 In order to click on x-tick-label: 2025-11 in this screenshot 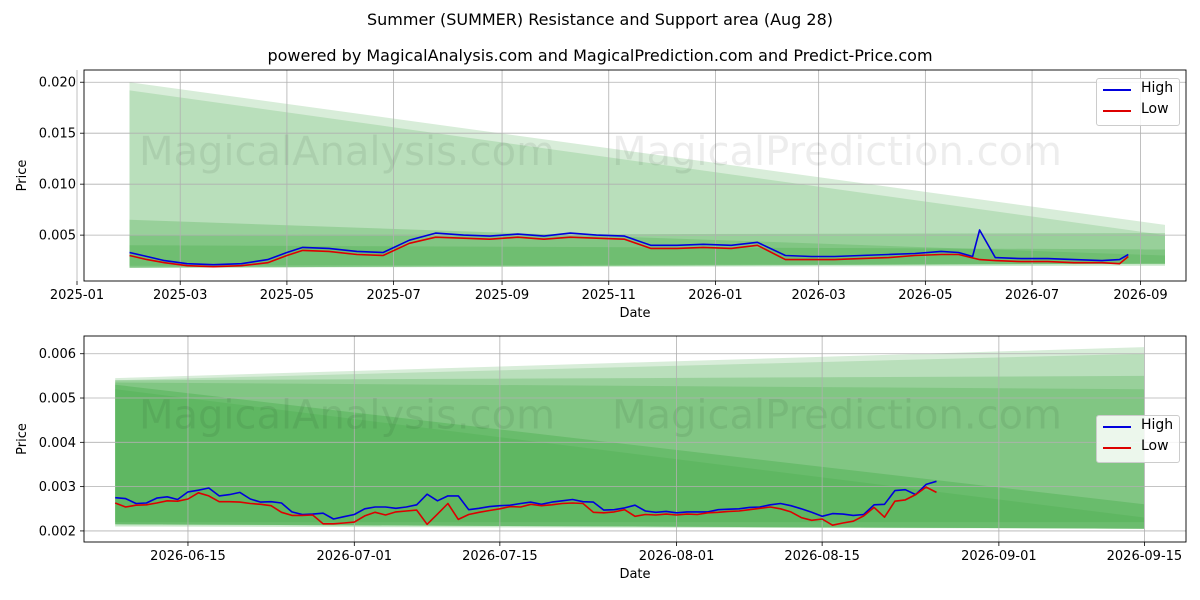, I will do `click(609, 295)`.